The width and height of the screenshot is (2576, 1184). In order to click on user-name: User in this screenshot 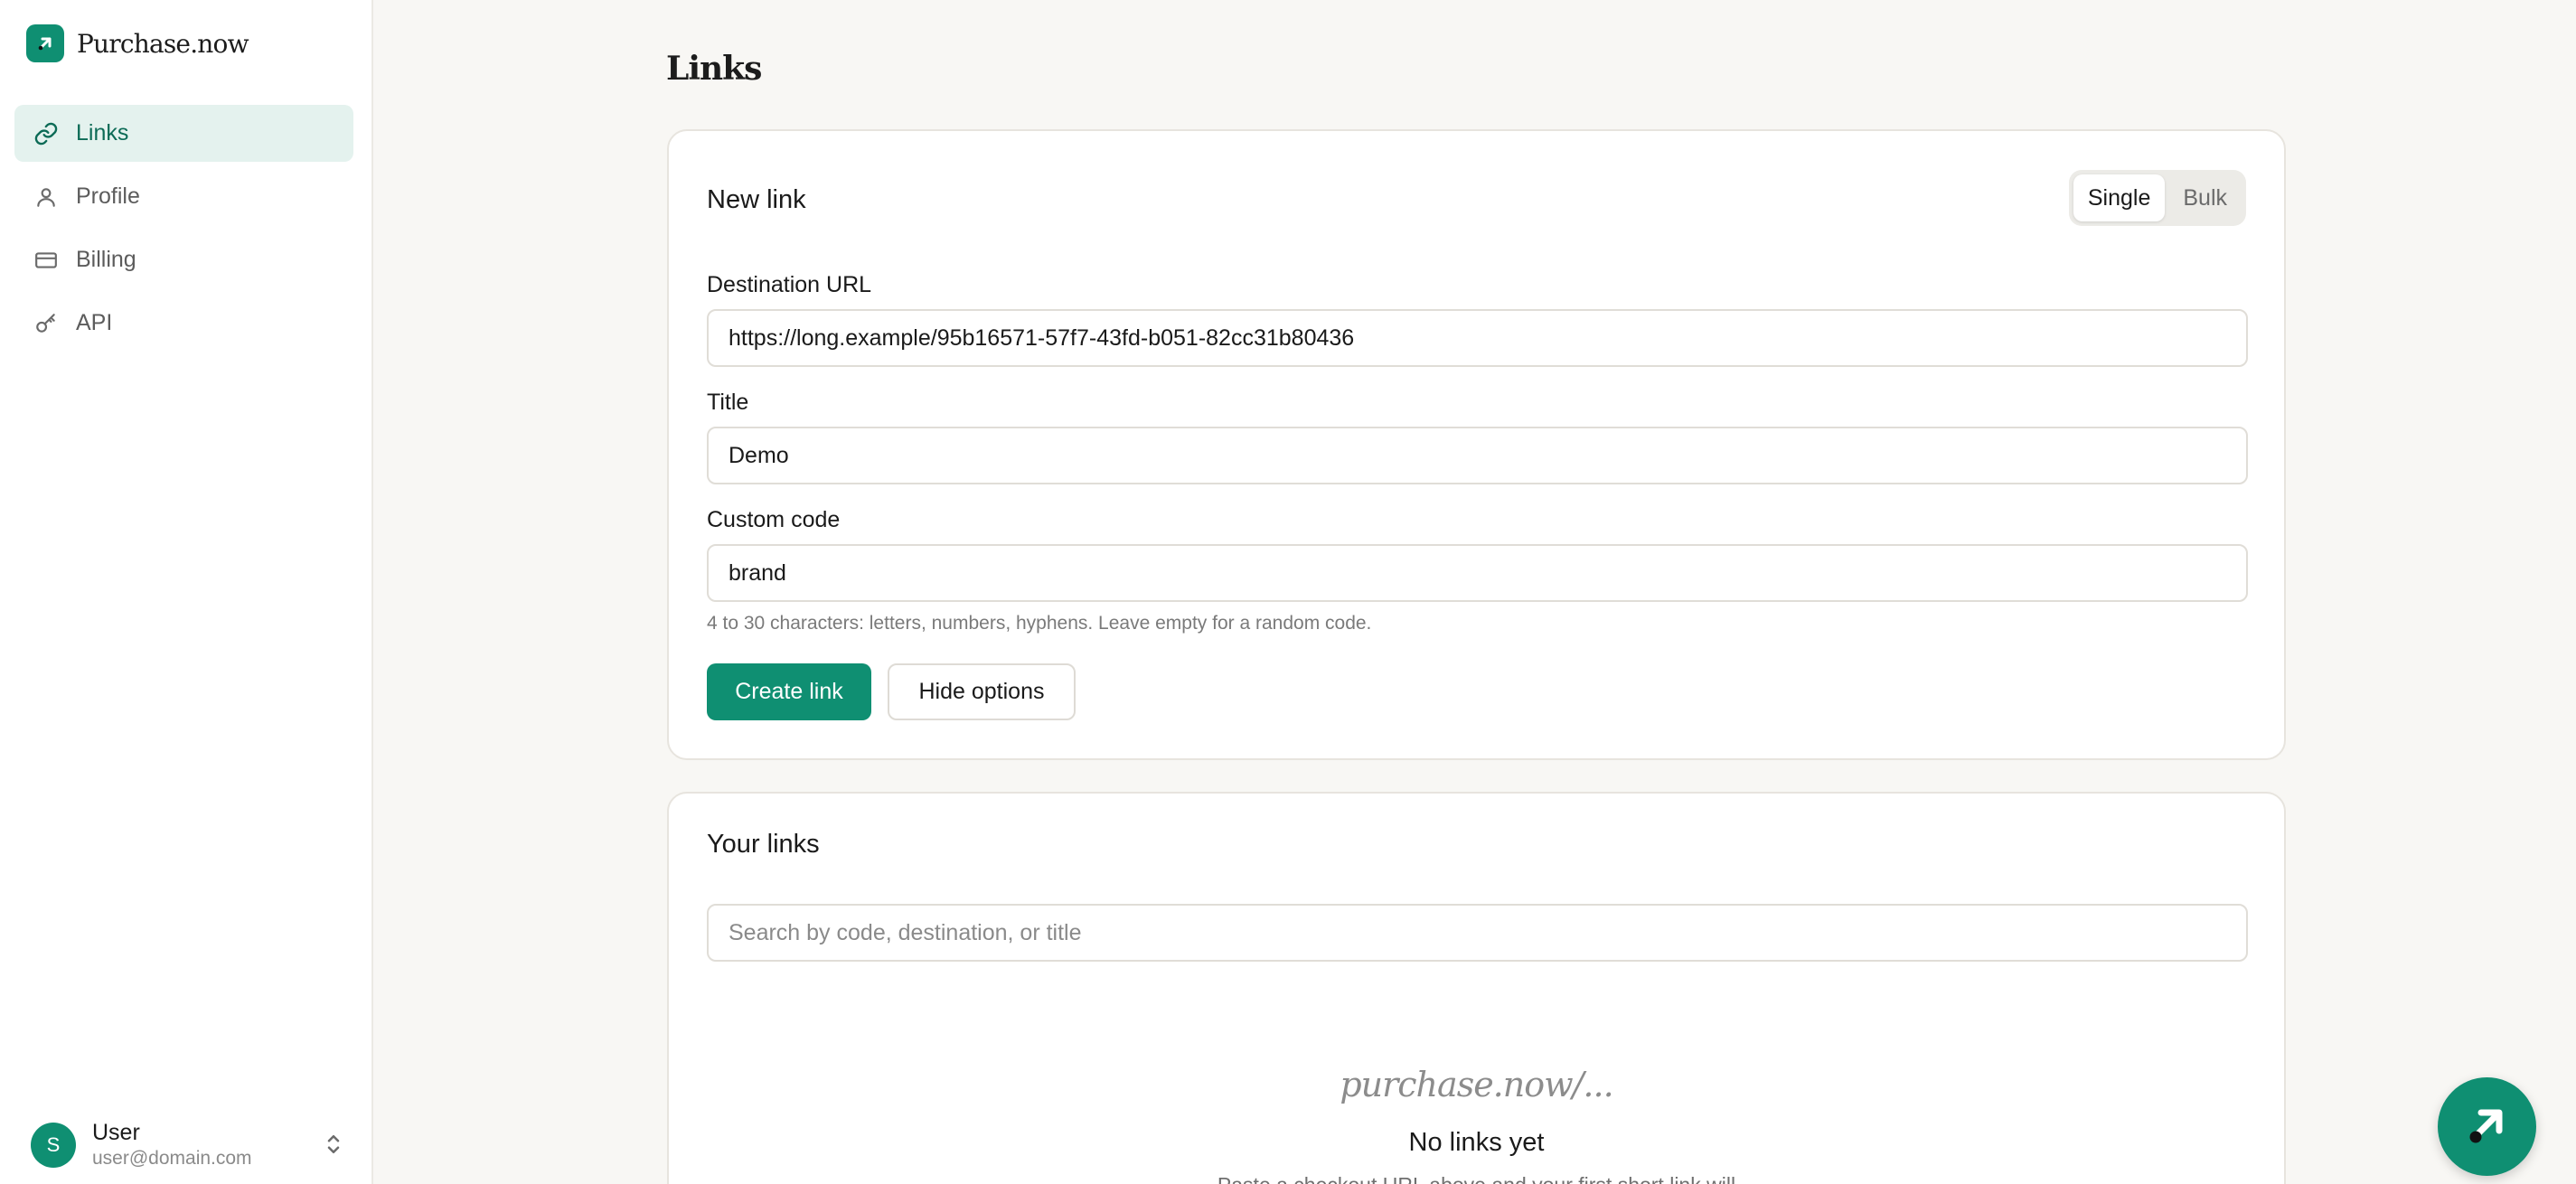, I will do `click(116, 1132)`.